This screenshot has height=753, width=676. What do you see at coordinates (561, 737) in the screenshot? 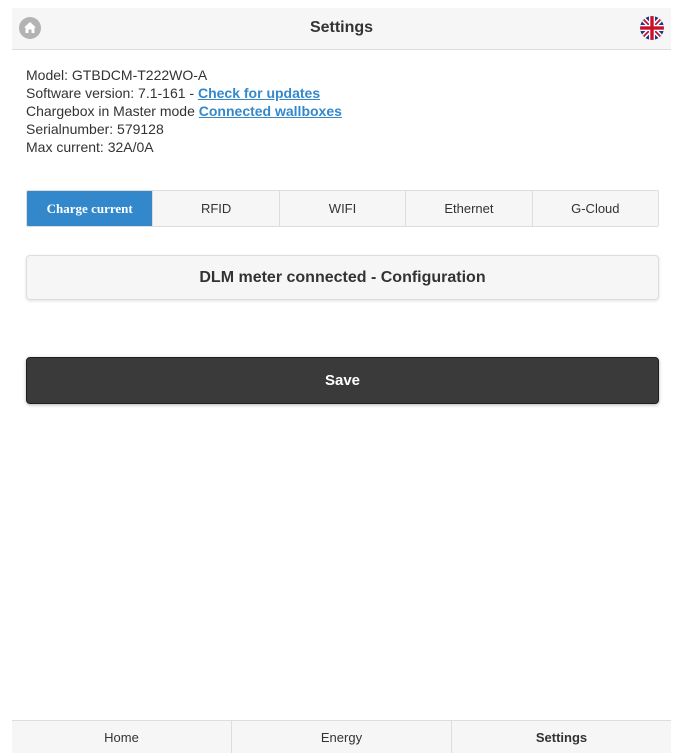
I see `footer-tab-settings: Settings` at bounding box center [561, 737].